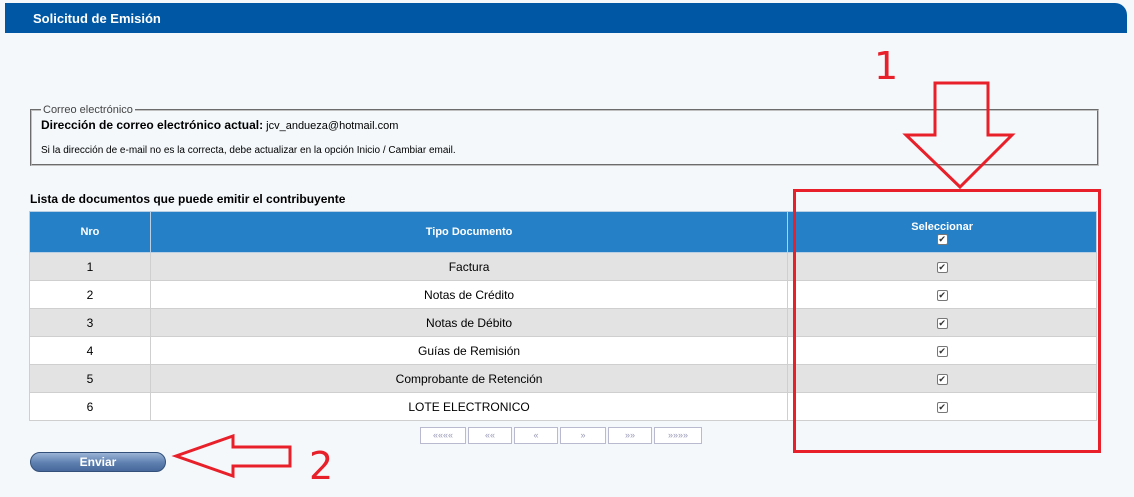  What do you see at coordinates (469, 378) in the screenshot?
I see `row-tipo: Comprobante de Retención` at bounding box center [469, 378].